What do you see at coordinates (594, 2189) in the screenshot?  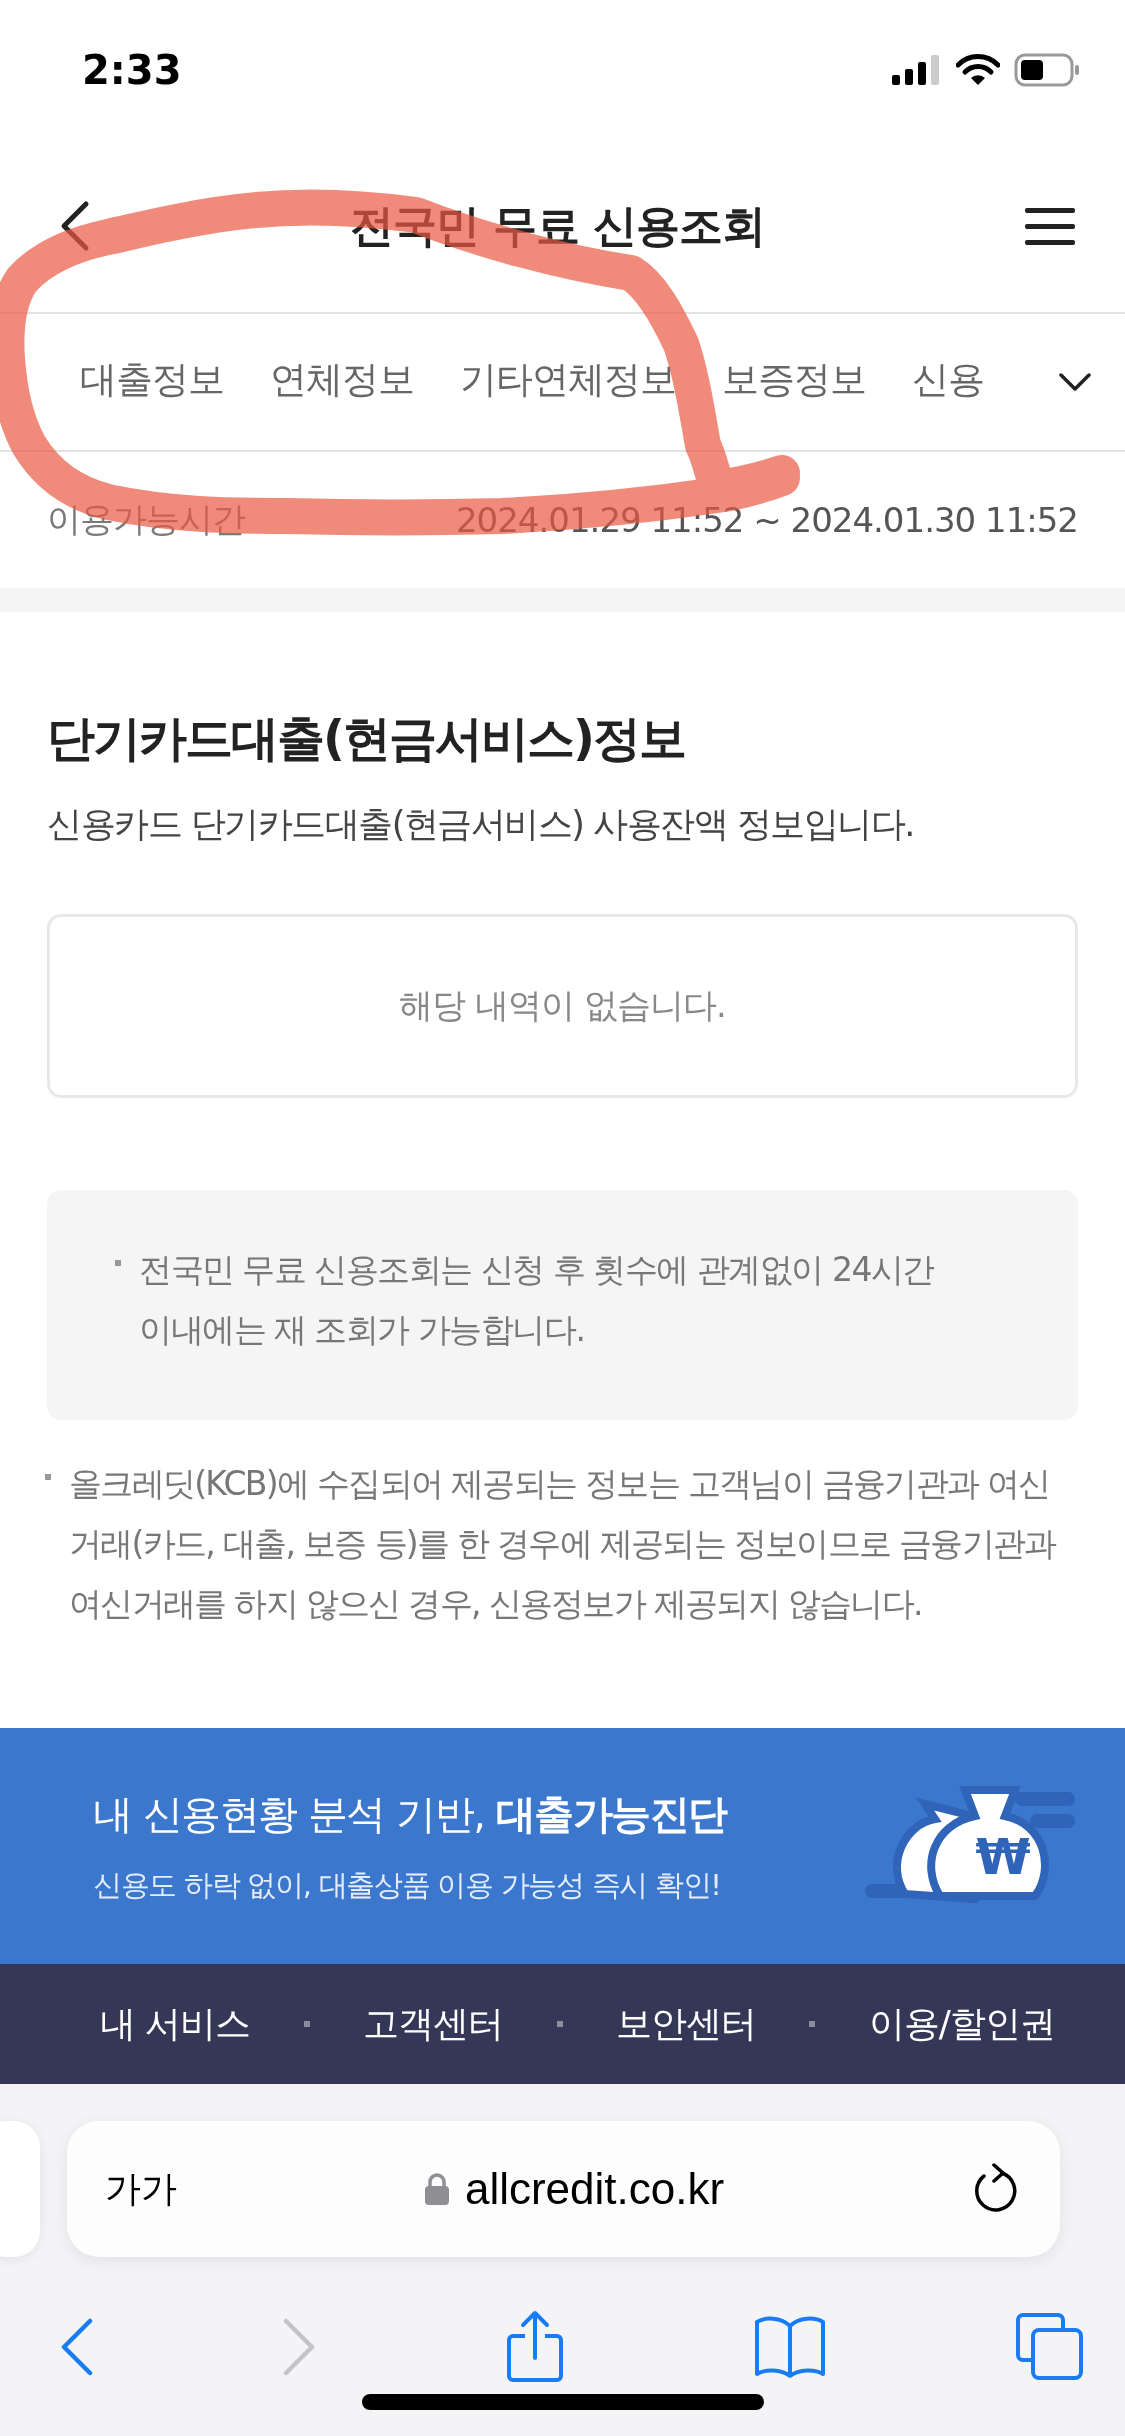 I see `url-text: allcredit.co.kr` at bounding box center [594, 2189].